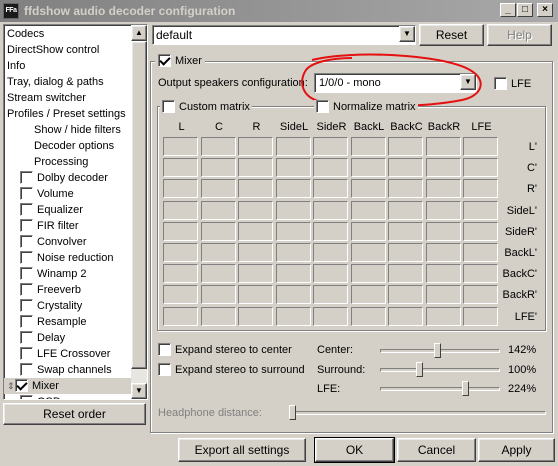  Describe the element at coordinates (46, 98) in the screenshot. I see `sidebar-item: Stream switcher` at that location.